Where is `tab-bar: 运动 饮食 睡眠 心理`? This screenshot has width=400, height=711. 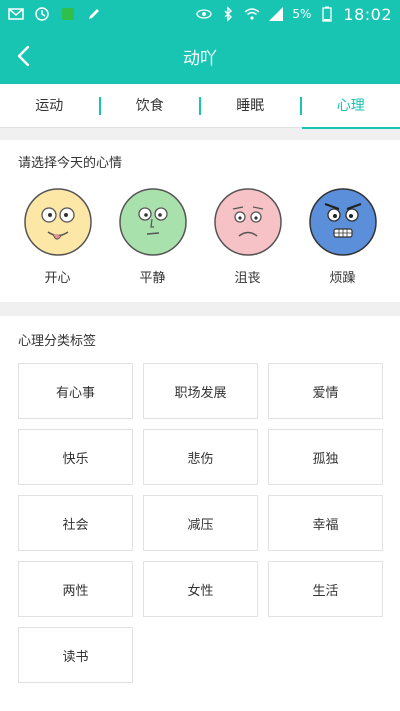
tab-bar: 运动 饮食 睡眠 心理 is located at coordinates (200, 106).